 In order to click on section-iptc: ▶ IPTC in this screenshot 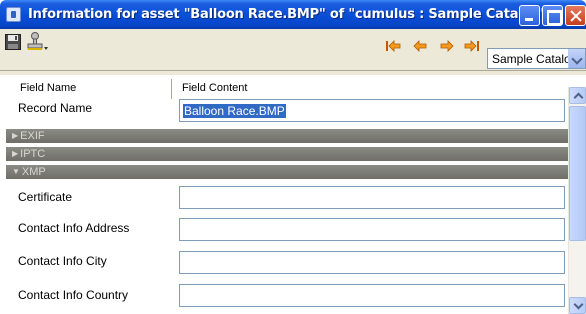, I will do `click(287, 154)`.